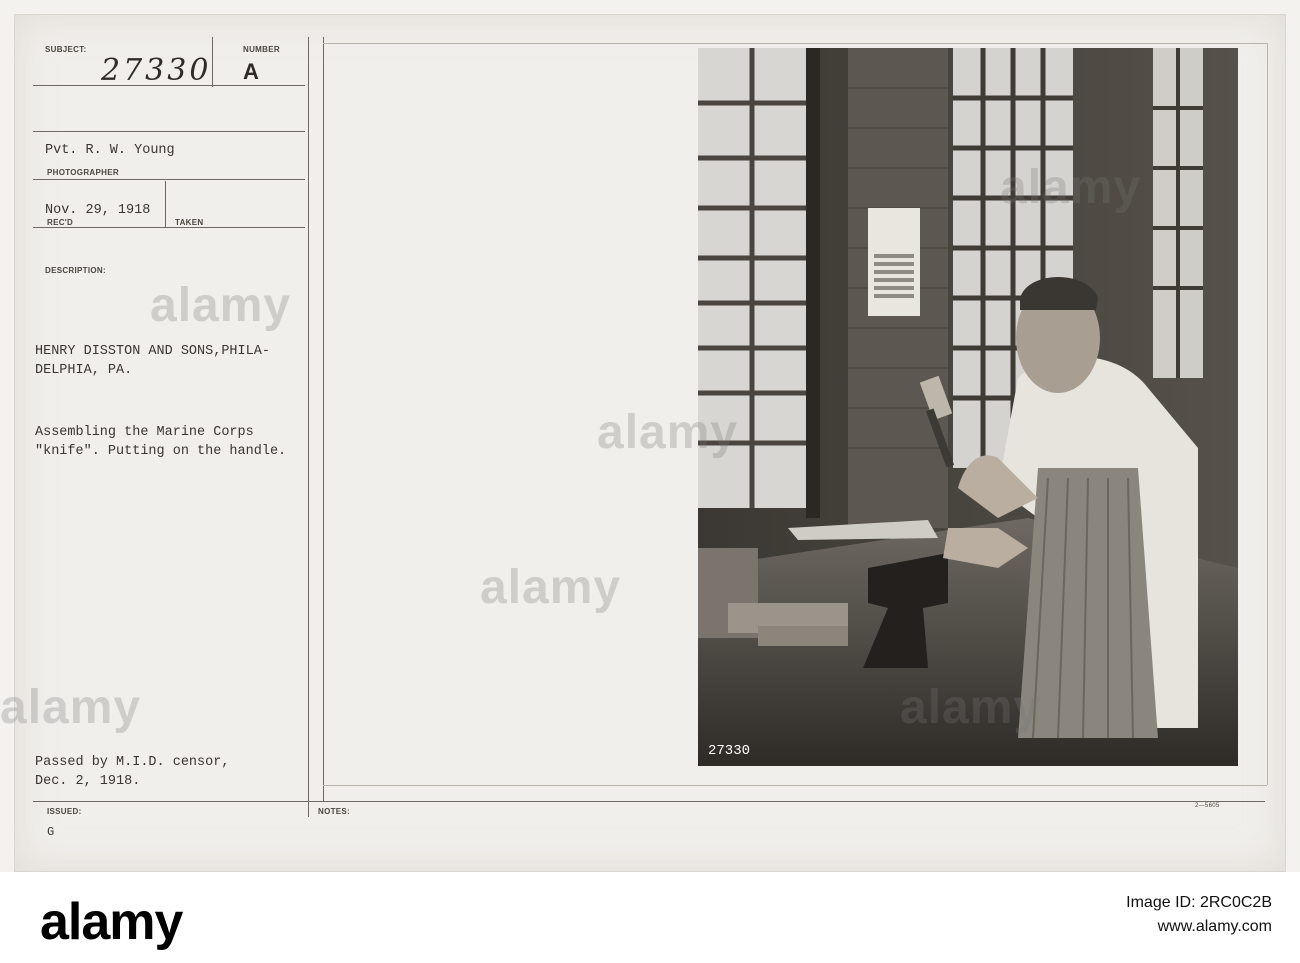 The width and height of the screenshot is (1300, 963). I want to click on photographer-value: Pvt. R. W. Young, so click(110, 150).